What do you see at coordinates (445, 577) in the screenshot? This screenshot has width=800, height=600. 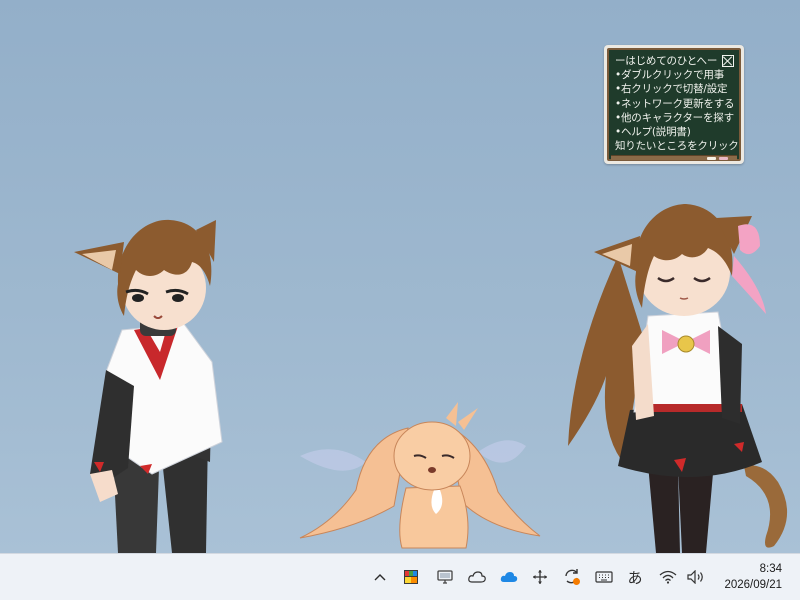 I see `monitor-icon` at bounding box center [445, 577].